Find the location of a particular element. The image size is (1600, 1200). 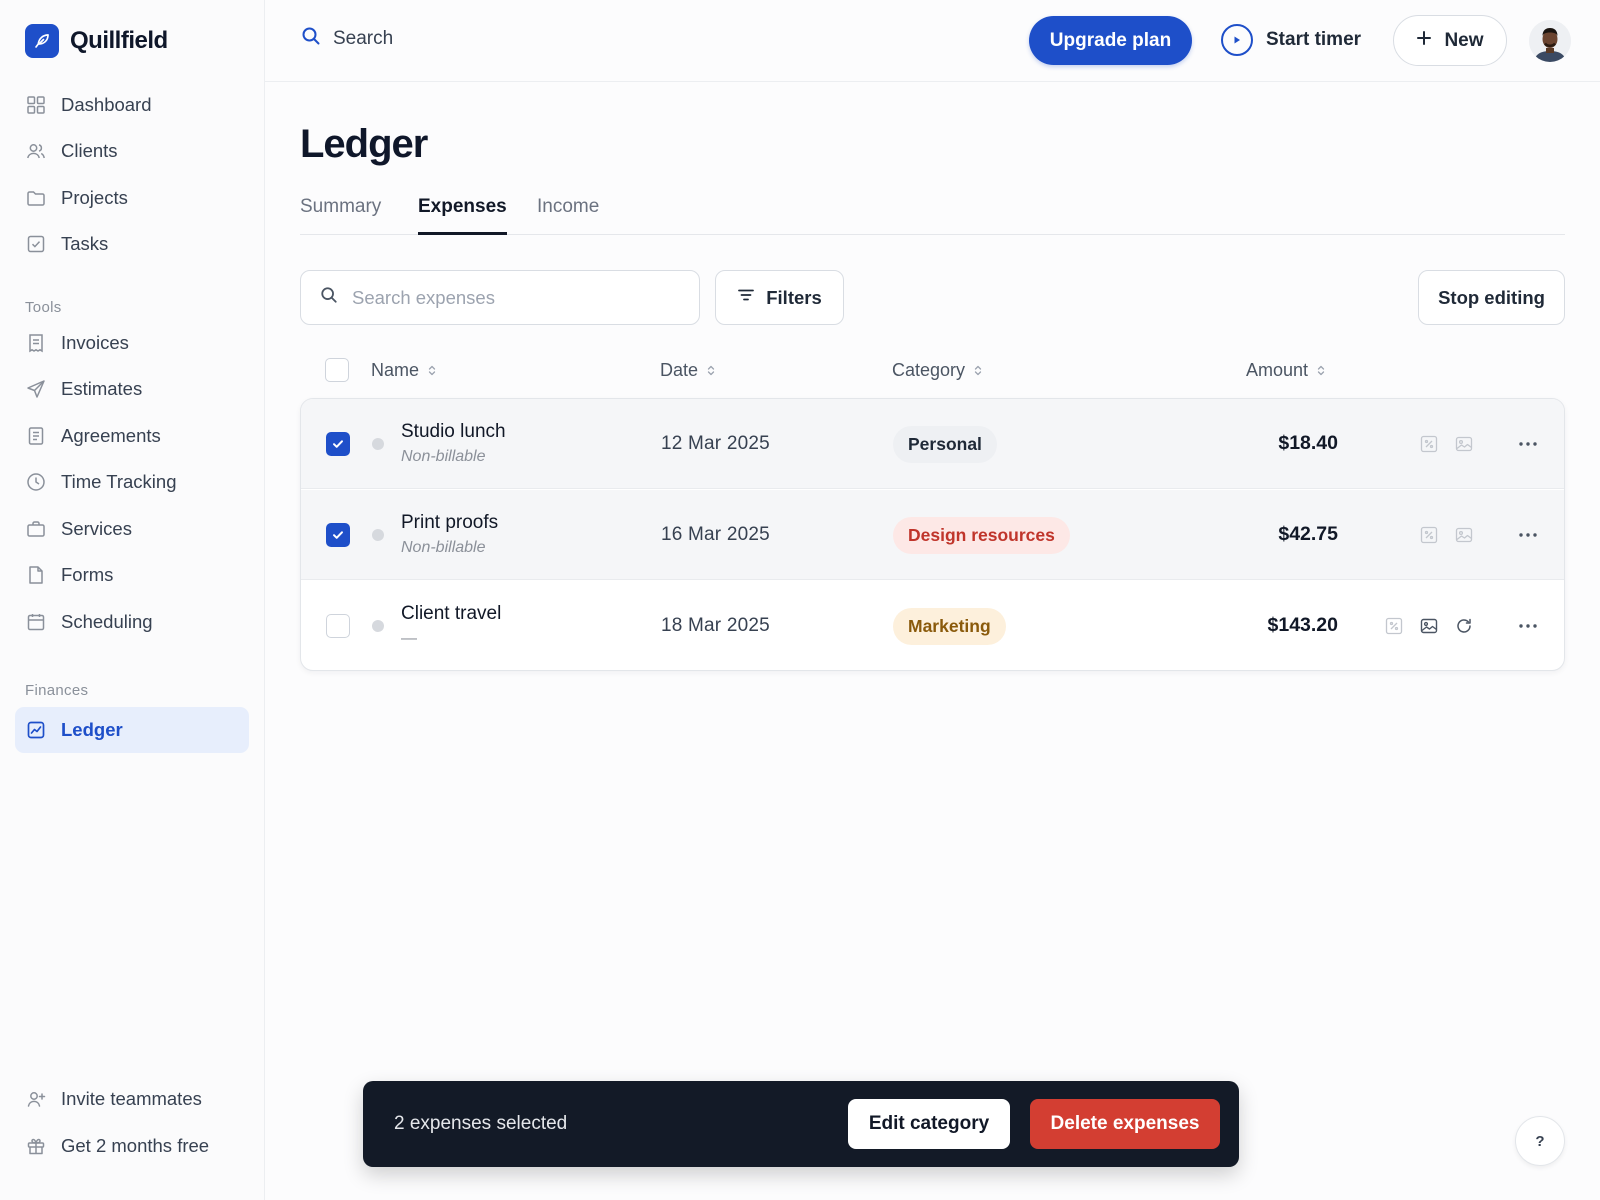

column-header-date: Date is located at coordinates (687, 370).